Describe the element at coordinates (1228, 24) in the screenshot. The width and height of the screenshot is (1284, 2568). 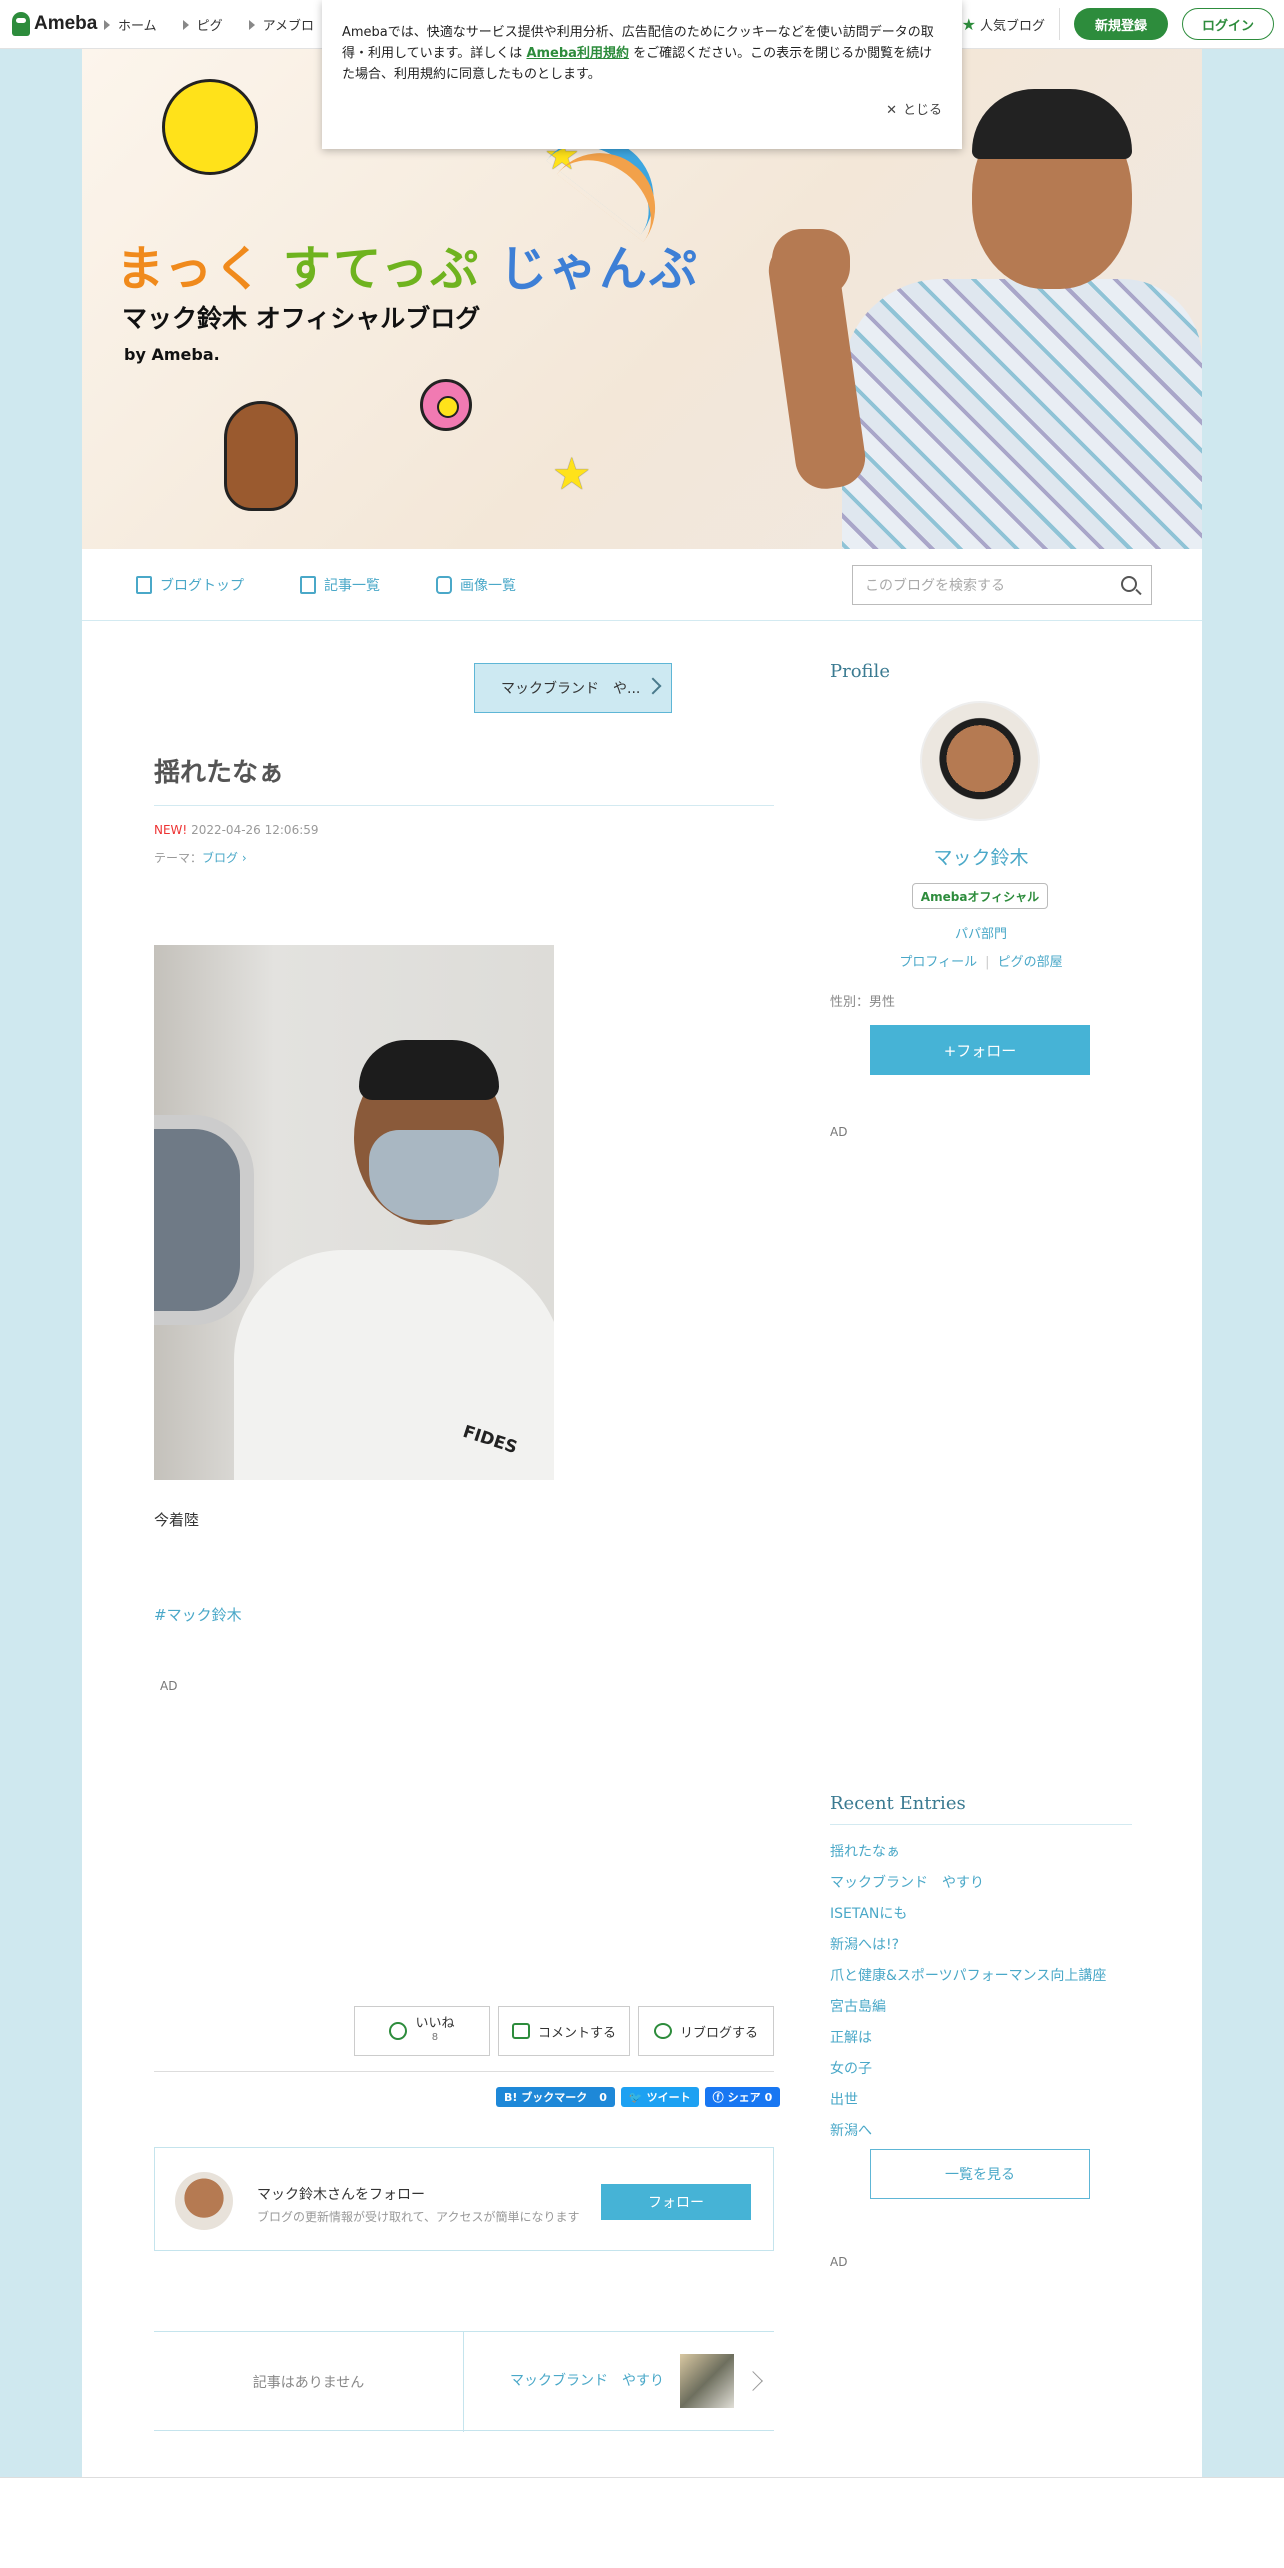
I see `login-button: ログイン` at that location.